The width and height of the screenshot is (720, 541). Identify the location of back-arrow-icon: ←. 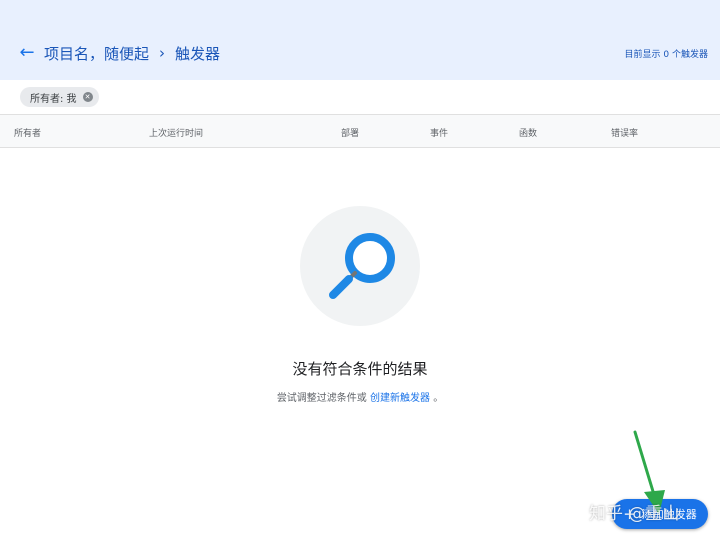
(27, 52).